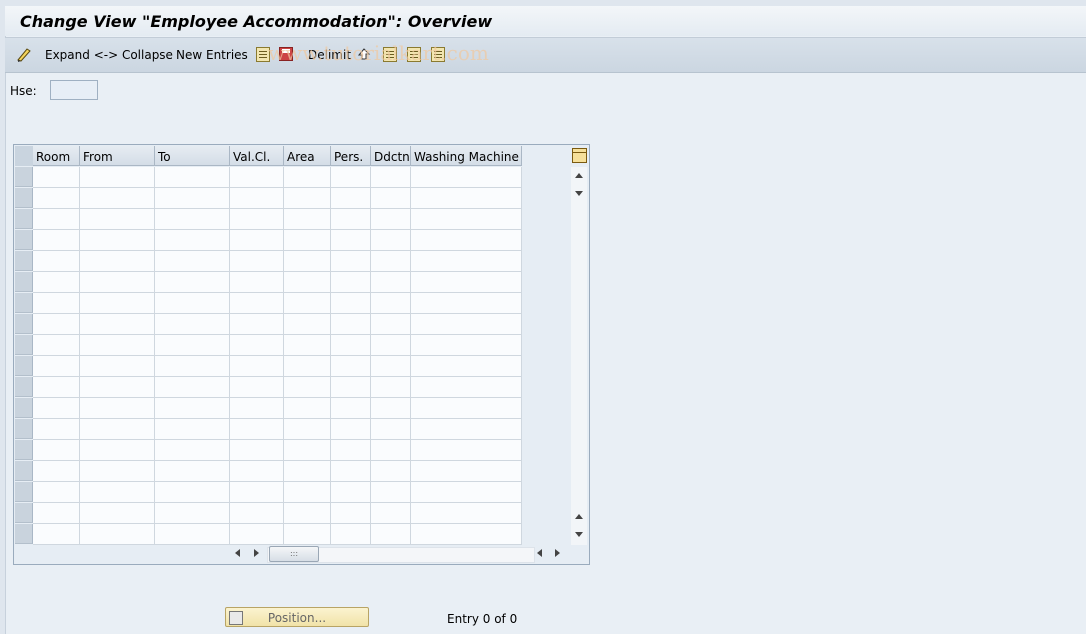 The width and height of the screenshot is (1086, 634). Describe the element at coordinates (109, 55) in the screenshot. I see `expand-collapse-button: Expand <-> Collapse` at that location.